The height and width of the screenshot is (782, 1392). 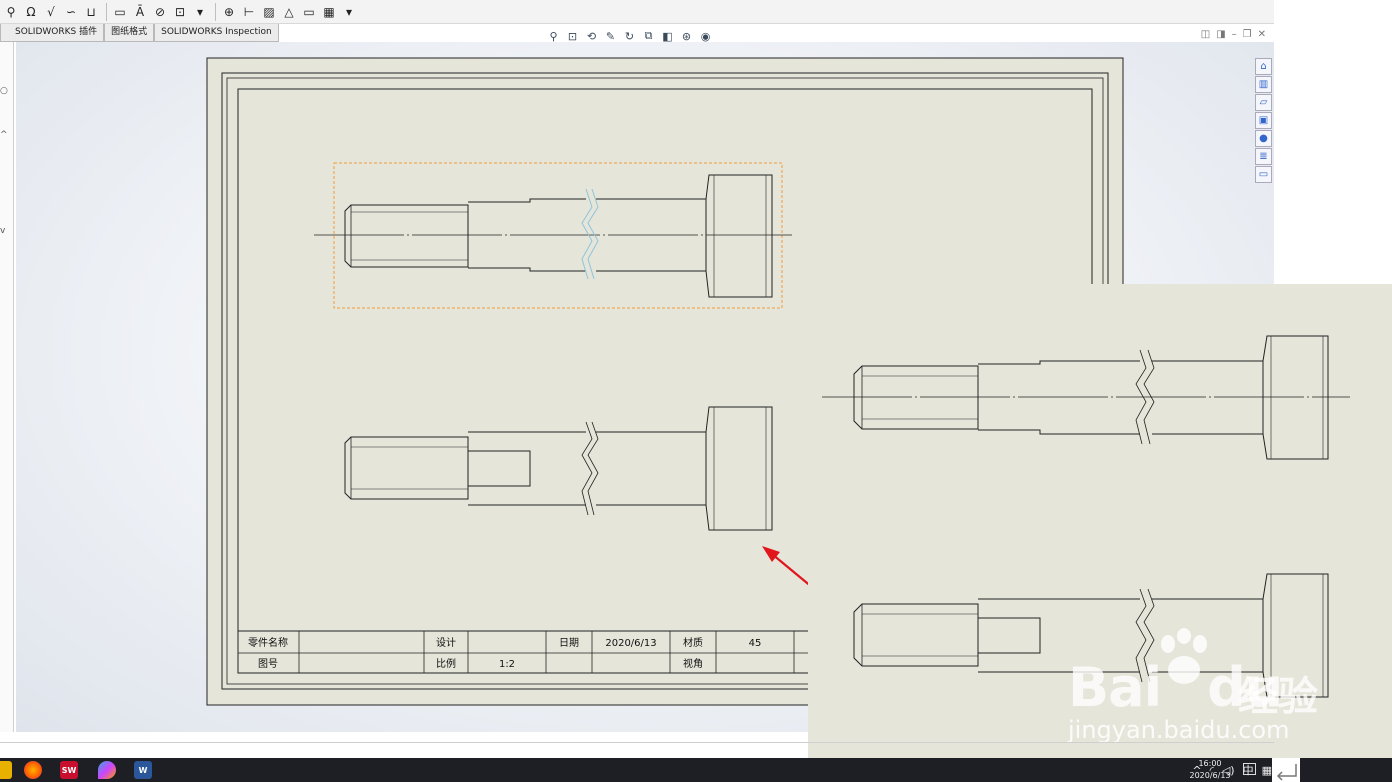 I want to click on clock-time: 16:00, so click(x=1210, y=763).